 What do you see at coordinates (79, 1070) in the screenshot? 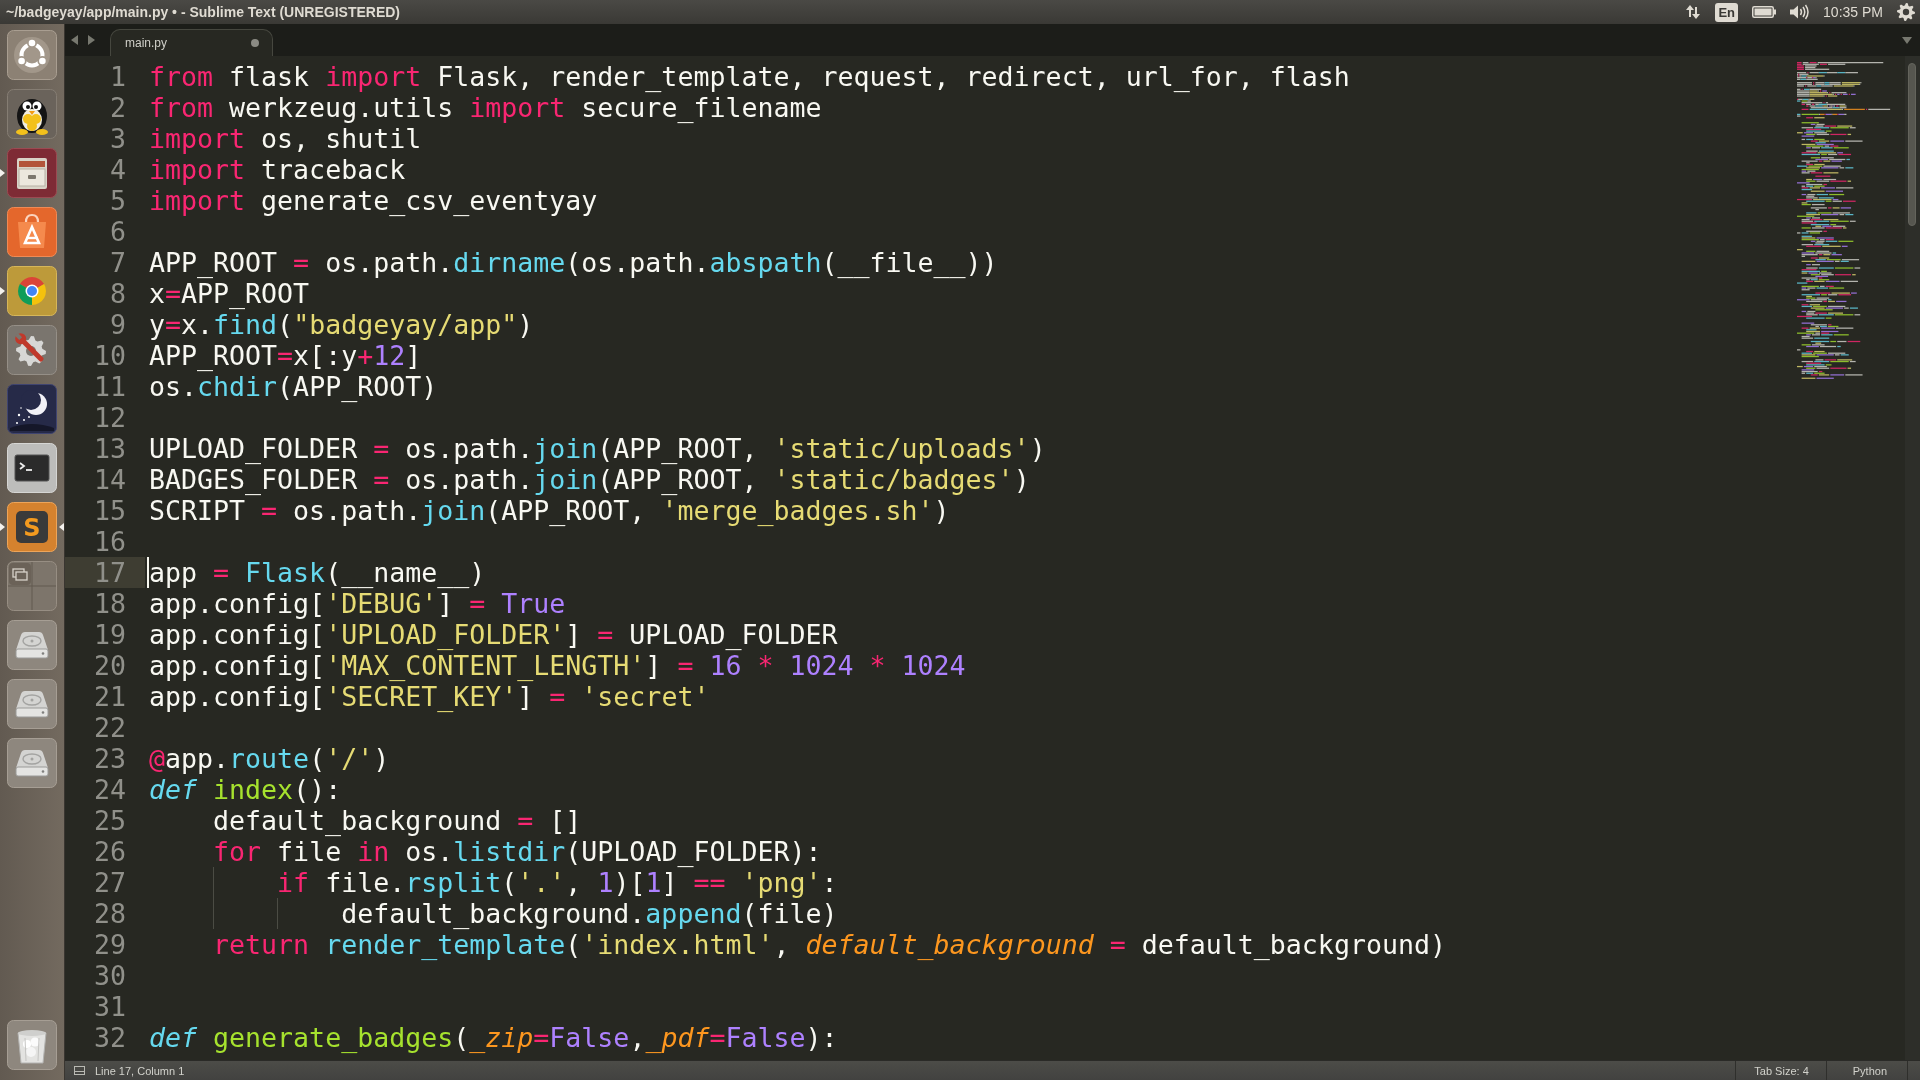
I see `panel-toggle-icon` at bounding box center [79, 1070].